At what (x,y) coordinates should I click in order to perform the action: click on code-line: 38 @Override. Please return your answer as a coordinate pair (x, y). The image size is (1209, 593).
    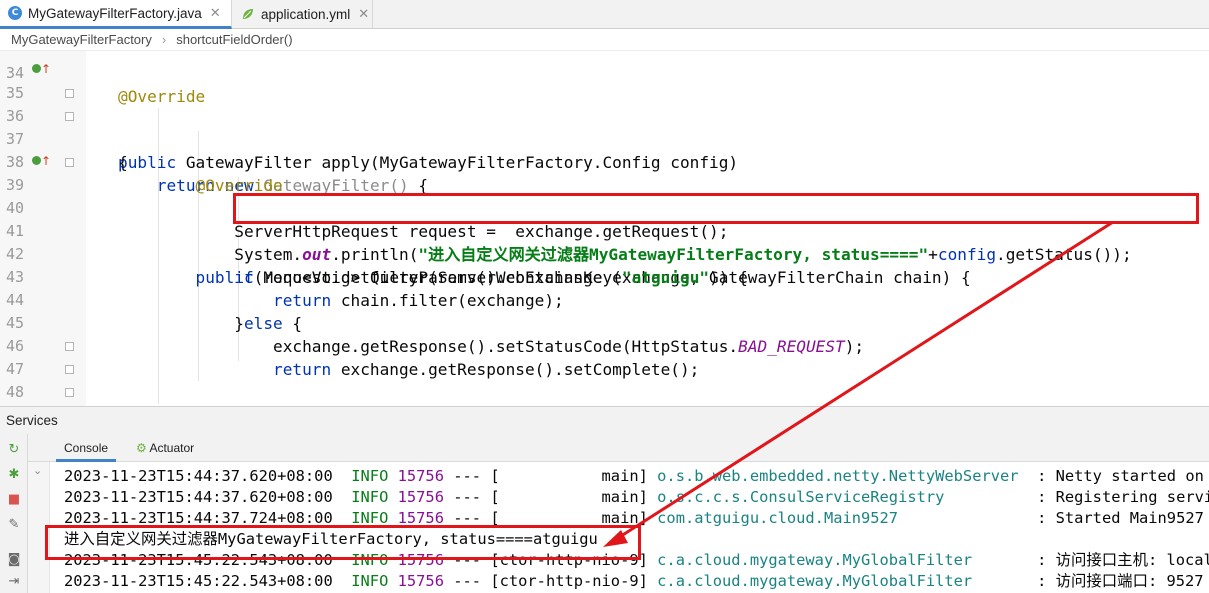
    Looking at the image, I should click on (604, 161).